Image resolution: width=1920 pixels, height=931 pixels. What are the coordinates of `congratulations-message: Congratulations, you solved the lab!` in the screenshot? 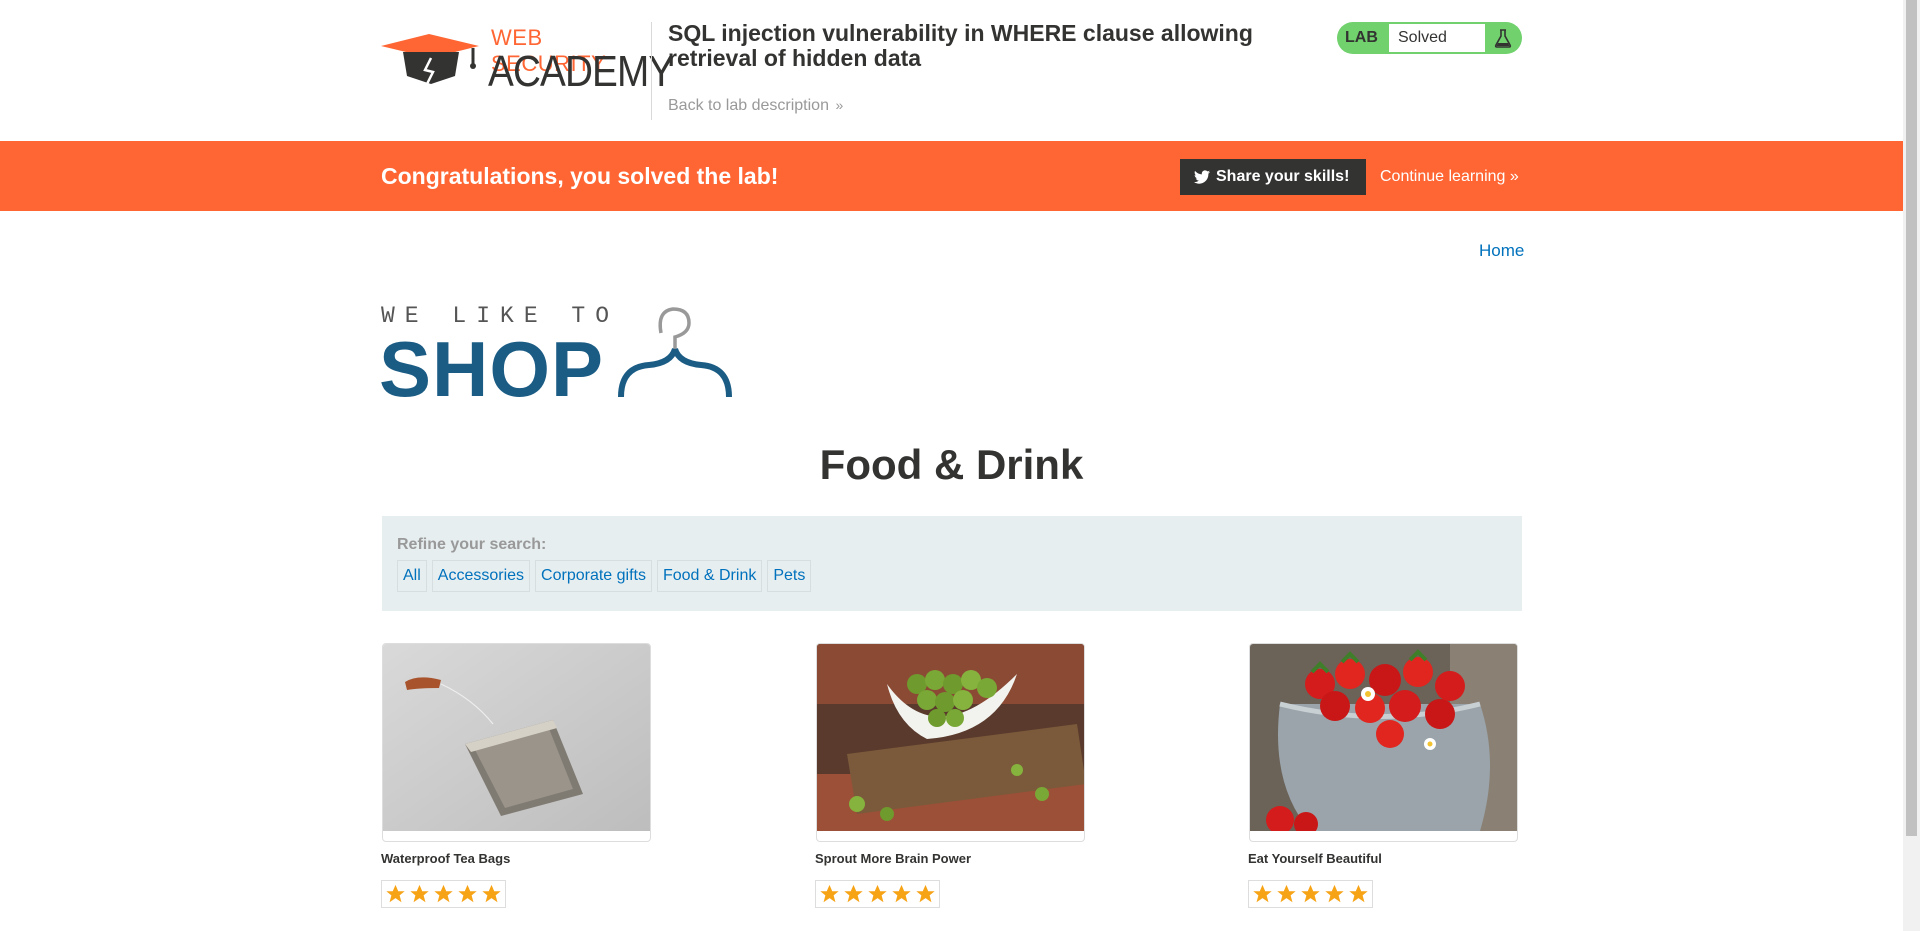 It's located at (580, 176).